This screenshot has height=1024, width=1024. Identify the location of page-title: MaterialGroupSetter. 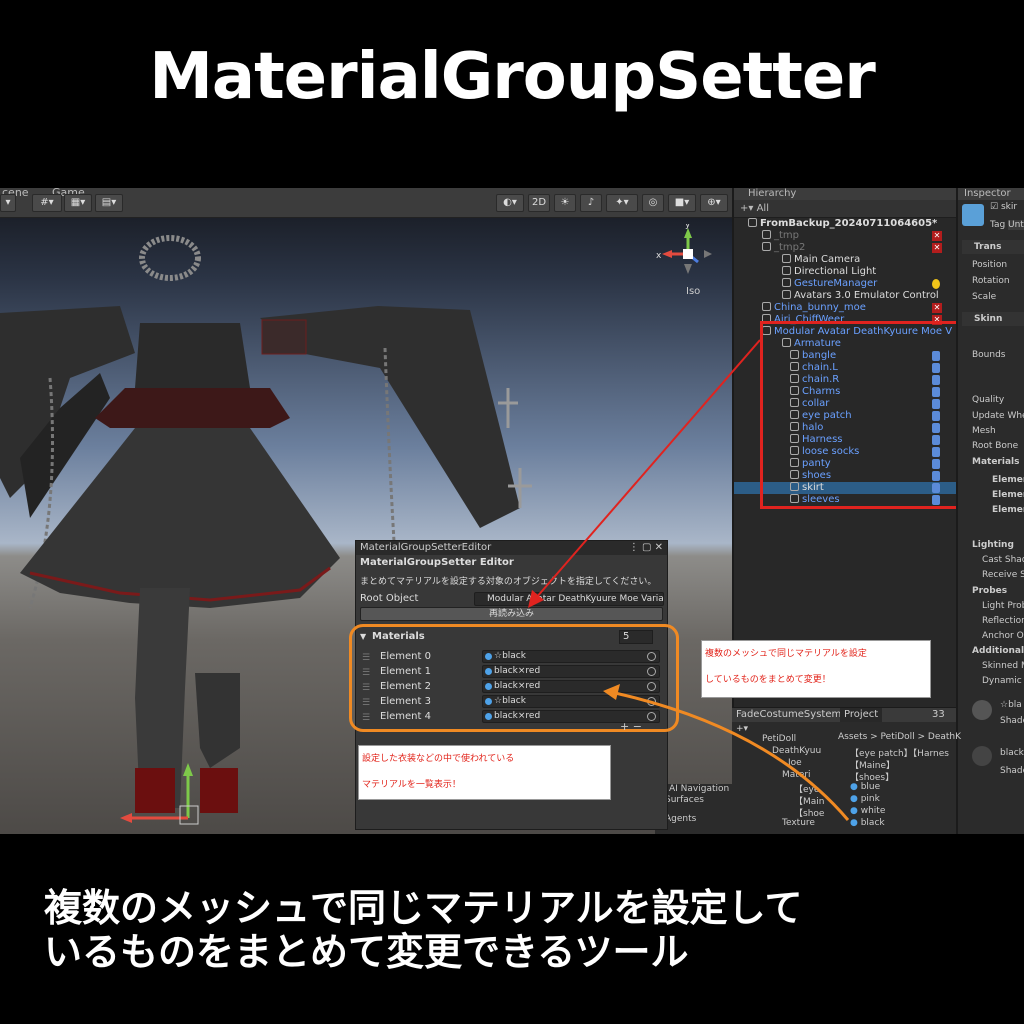
(512, 77).